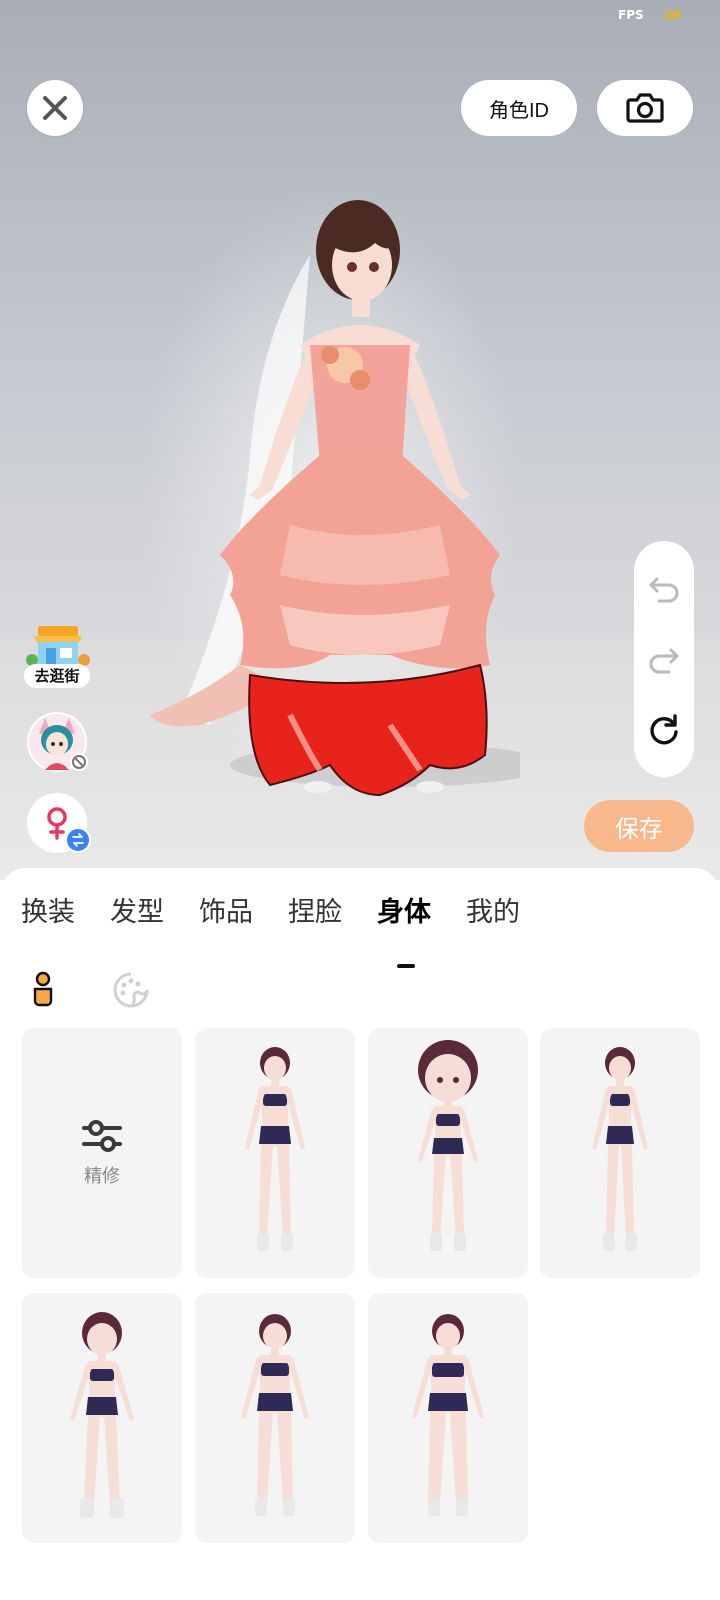 The height and width of the screenshot is (1600, 720). What do you see at coordinates (360, 993) in the screenshot?
I see `body-subtabs` at bounding box center [360, 993].